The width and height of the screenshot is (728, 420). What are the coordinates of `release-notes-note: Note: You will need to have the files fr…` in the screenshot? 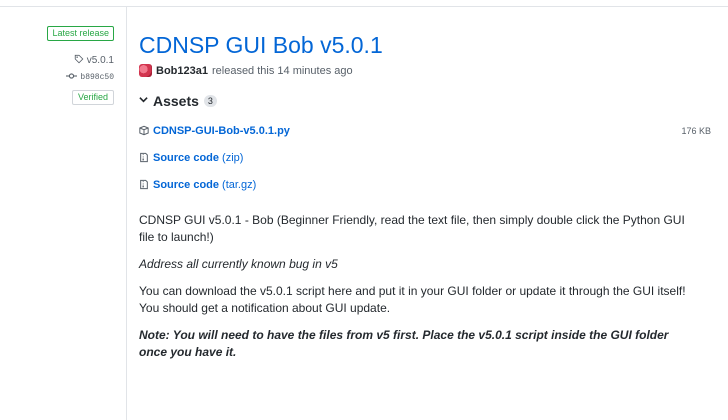 It's located at (404, 343).